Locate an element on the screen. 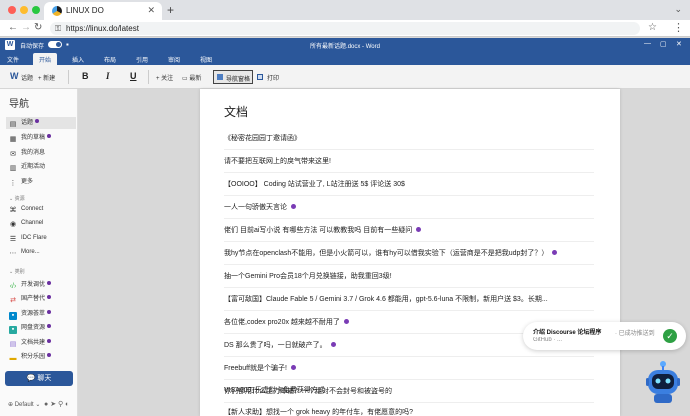  resources-section-label: ⌄ 资源 is located at coordinates (17, 198).